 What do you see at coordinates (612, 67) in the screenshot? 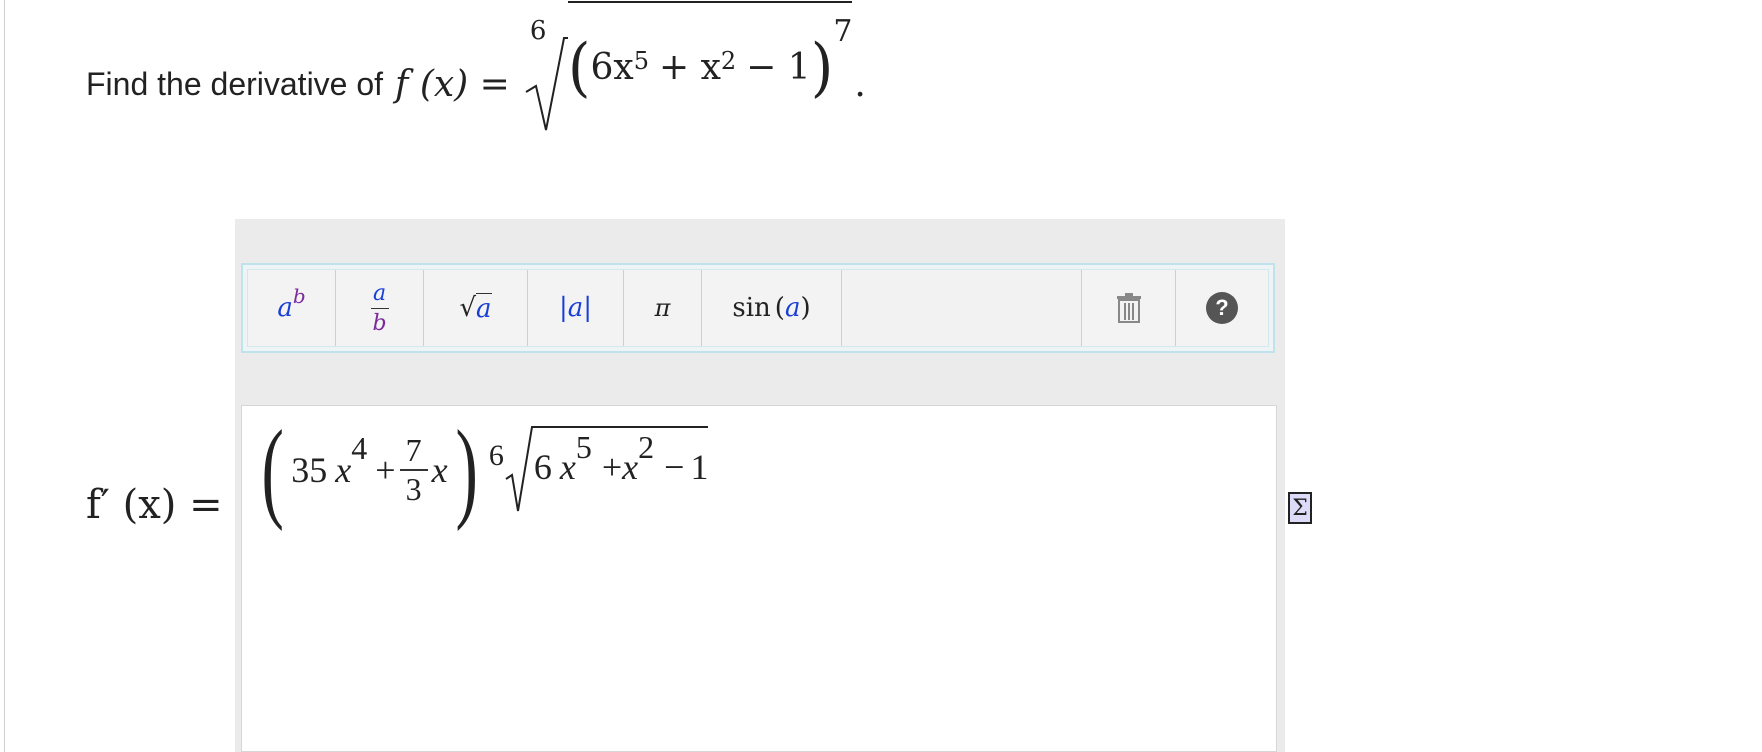
I see `inner-term-1: 6x` at bounding box center [612, 67].